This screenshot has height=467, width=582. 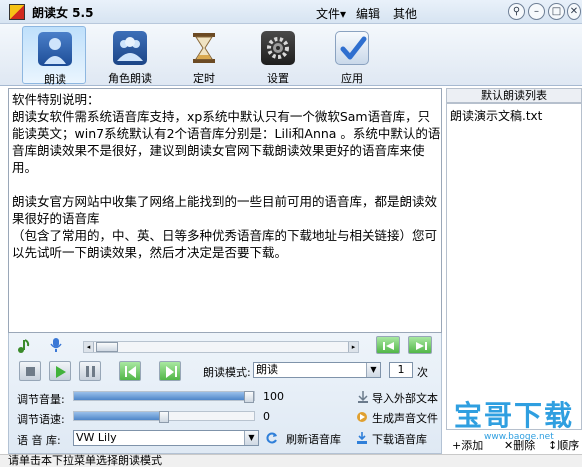 What do you see at coordinates (221, 347) in the screenshot?
I see `progress-slider: ◂ ▸` at bounding box center [221, 347].